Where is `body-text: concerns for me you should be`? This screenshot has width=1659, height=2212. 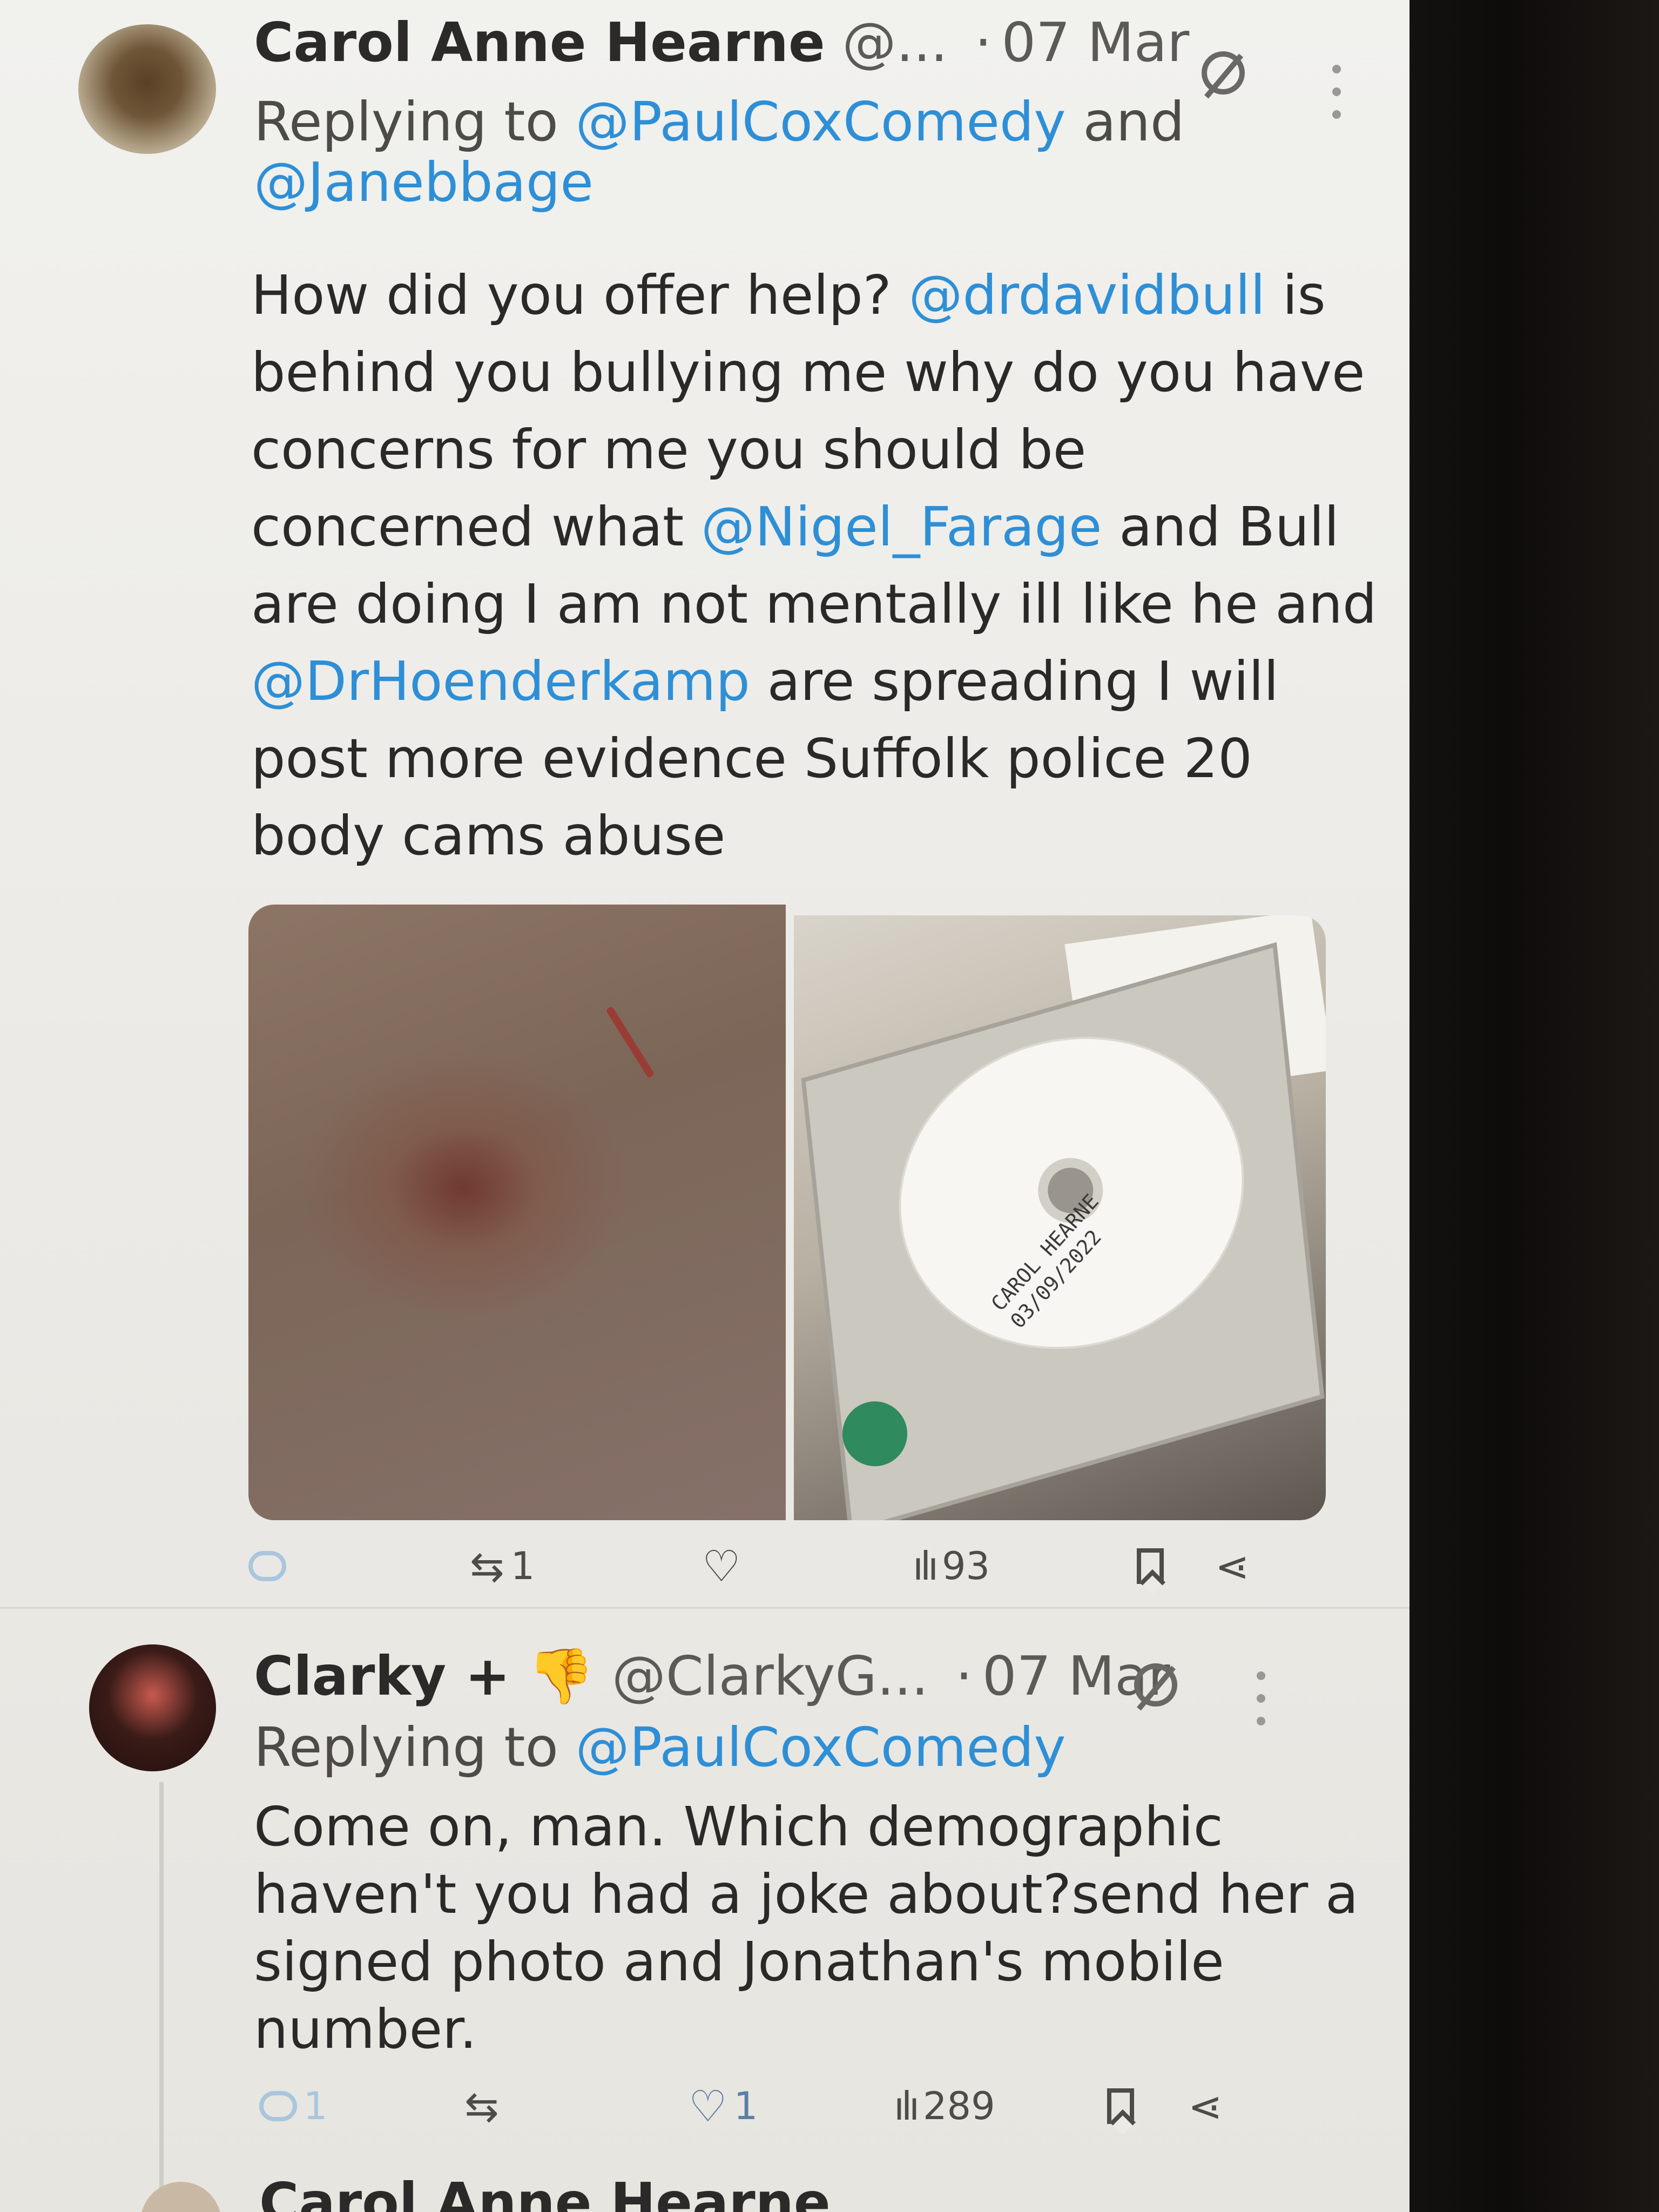
body-text: concerns for me you should be is located at coordinates (669, 449).